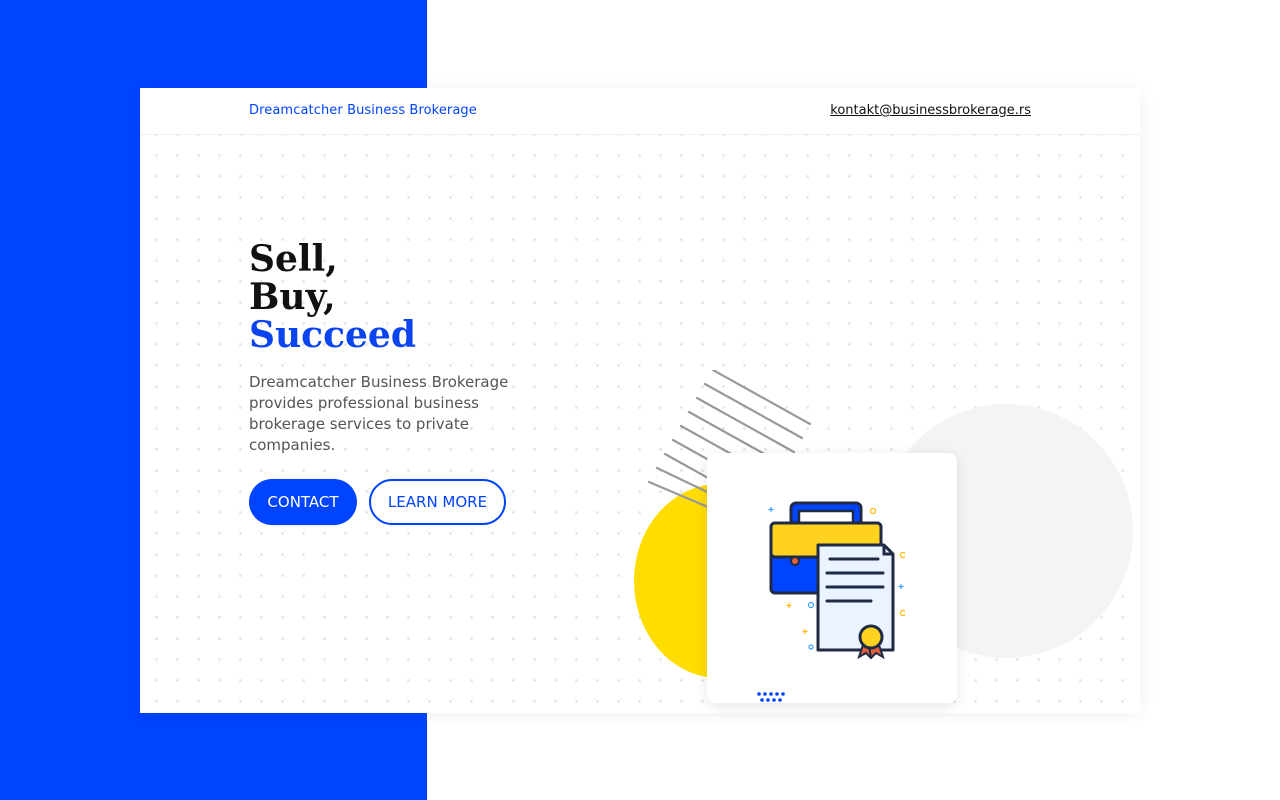 The image size is (1280, 800). I want to click on hero-headline: Sell, Buy, Succeed, so click(332, 297).